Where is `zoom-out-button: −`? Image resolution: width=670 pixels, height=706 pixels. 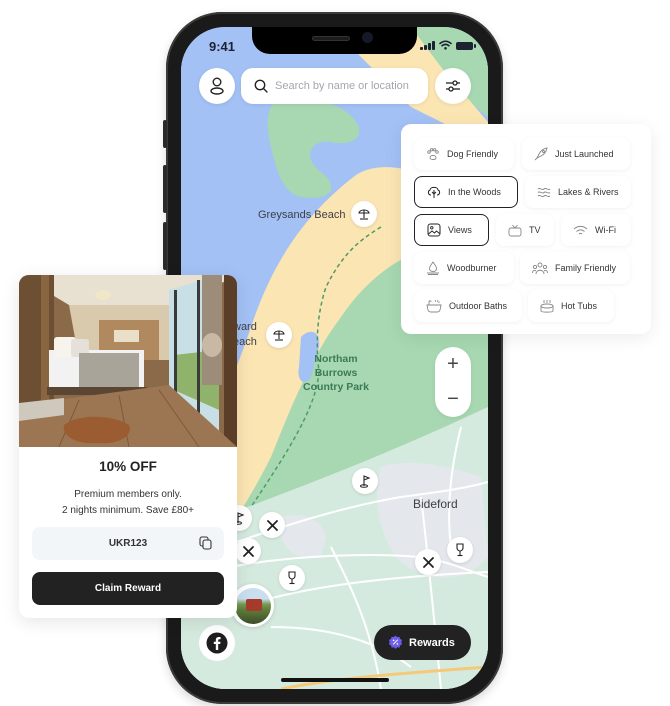
zoom-out-button: − is located at coordinates (453, 400).